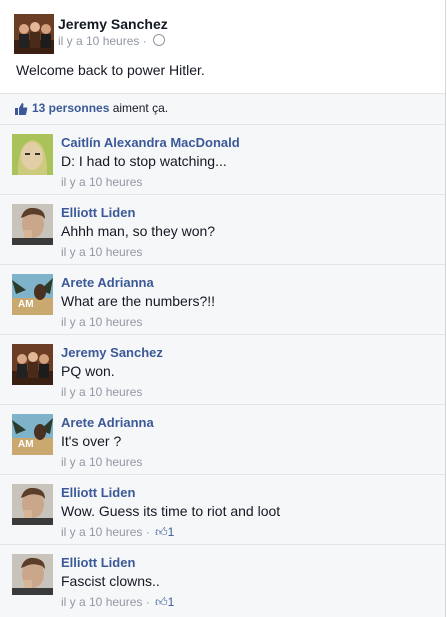 Image resolution: width=447 pixels, height=617 pixels. Describe the element at coordinates (34, 34) in the screenshot. I see `post-author-avatar` at that location.